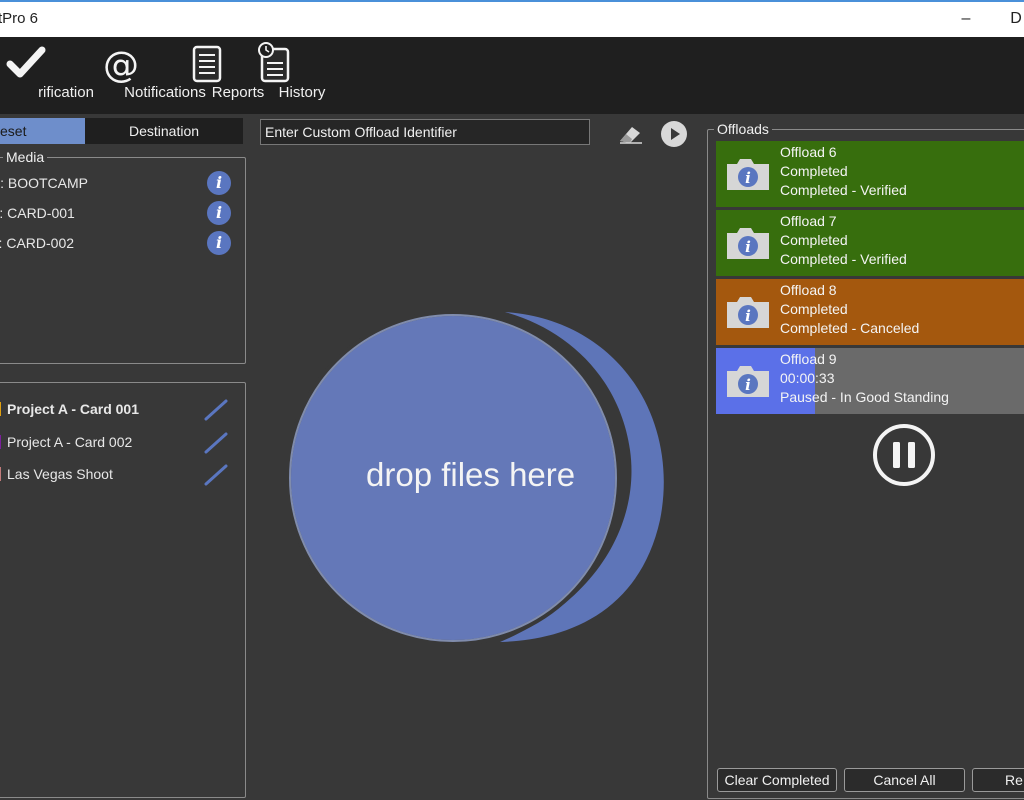  What do you see at coordinates (808, 290) in the screenshot?
I see `offload-title: Offload 8` at bounding box center [808, 290].